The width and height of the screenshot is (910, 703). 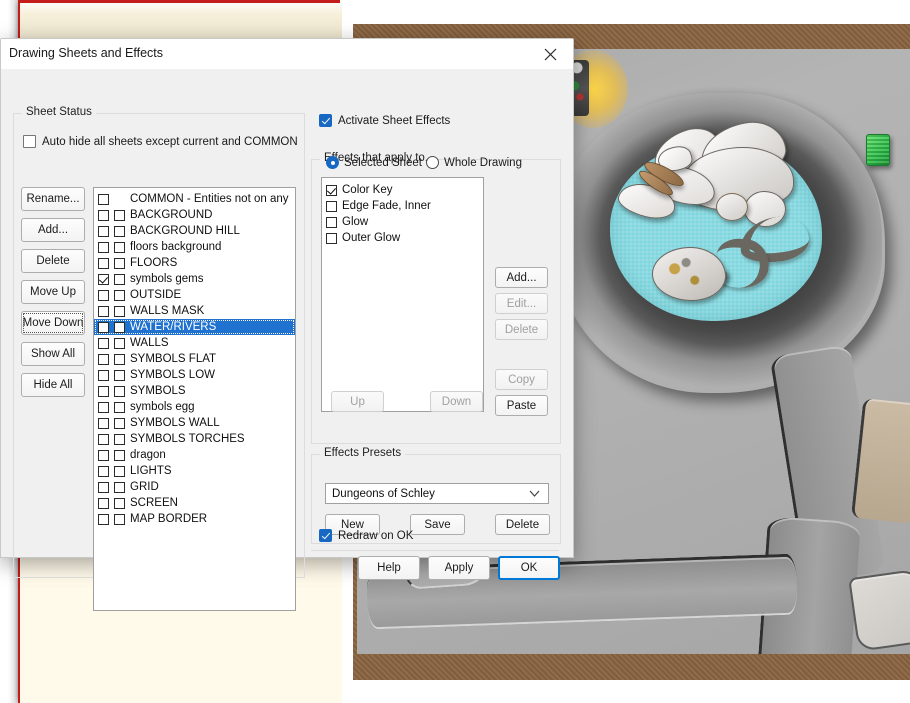 I want to click on sheet-delete-button: Delete, so click(x=53, y=261).